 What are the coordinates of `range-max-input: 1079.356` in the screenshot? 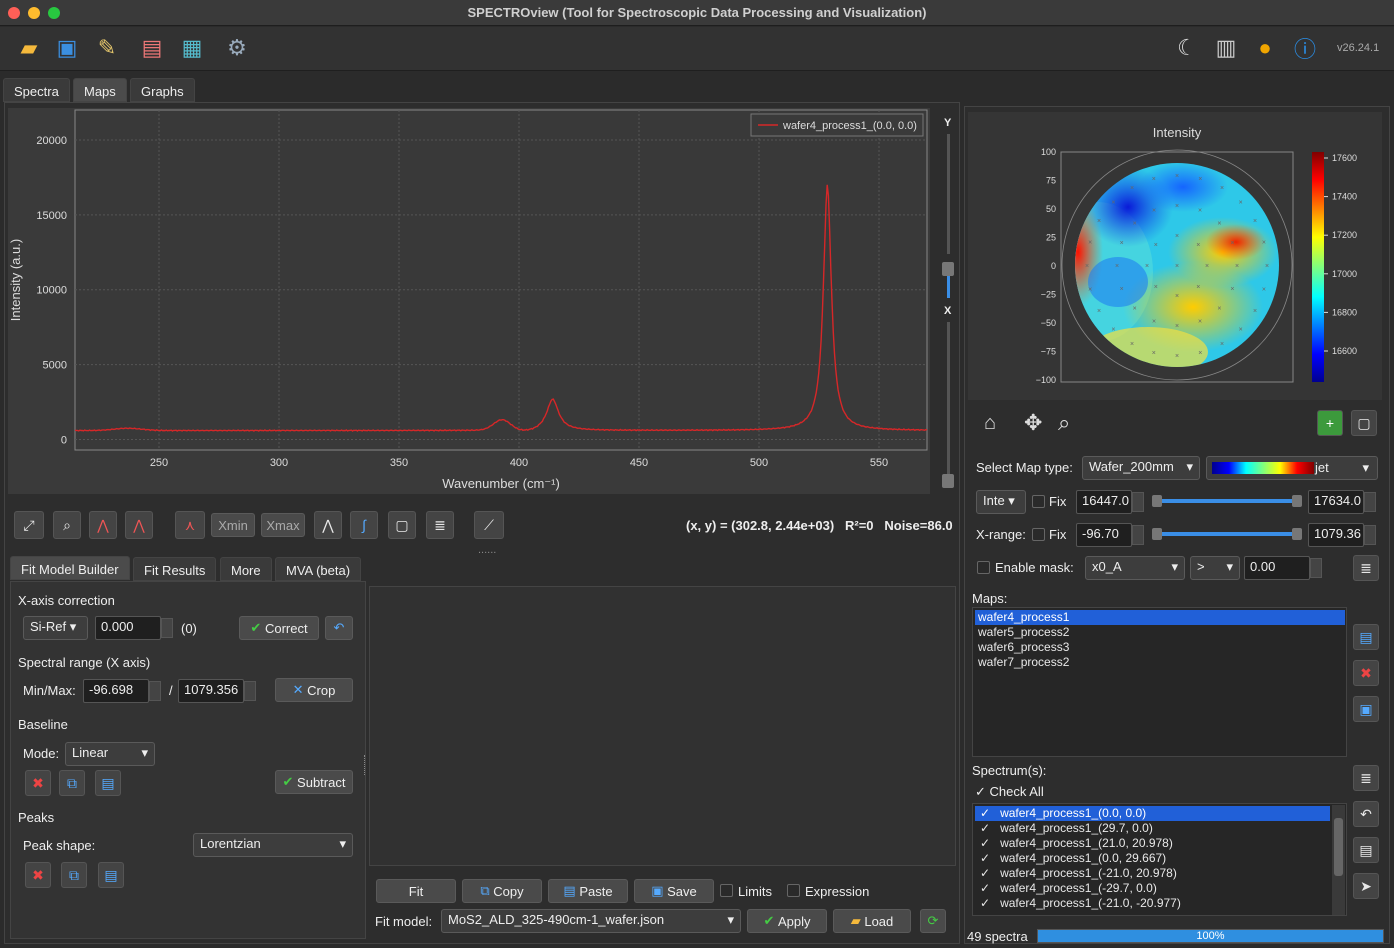 It's located at (211, 691).